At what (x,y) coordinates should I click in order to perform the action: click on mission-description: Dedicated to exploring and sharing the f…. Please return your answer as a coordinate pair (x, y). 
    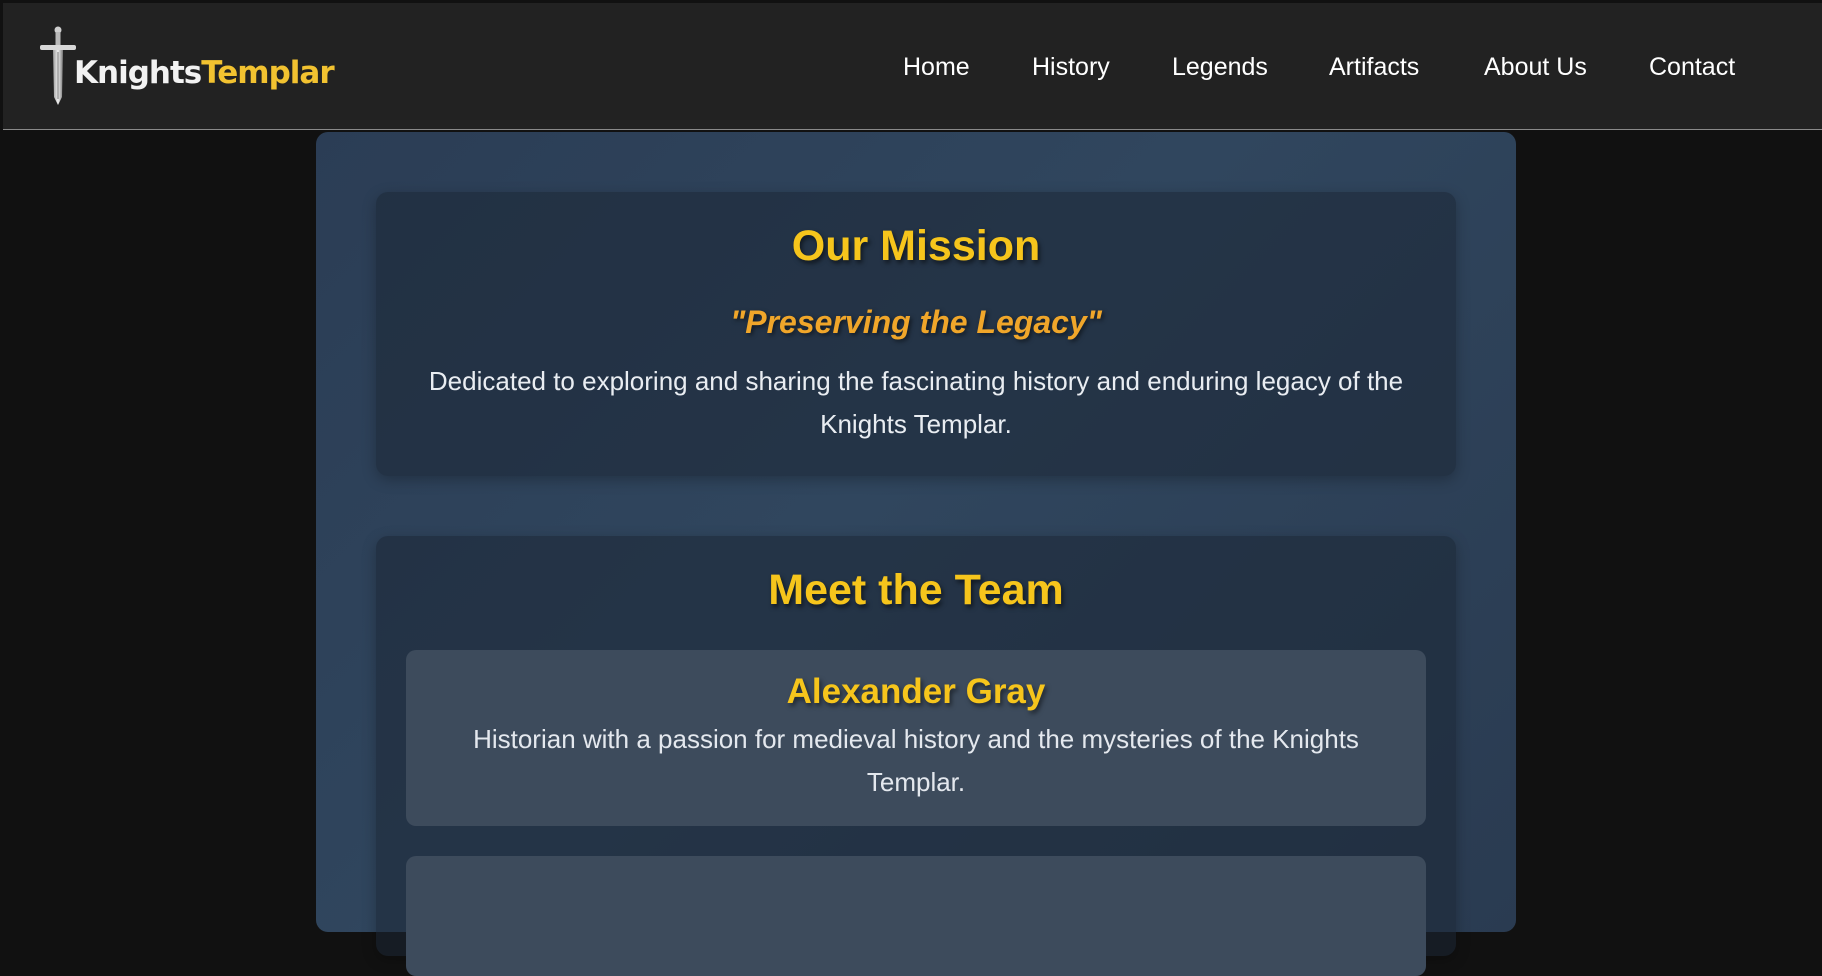
    Looking at the image, I should click on (916, 402).